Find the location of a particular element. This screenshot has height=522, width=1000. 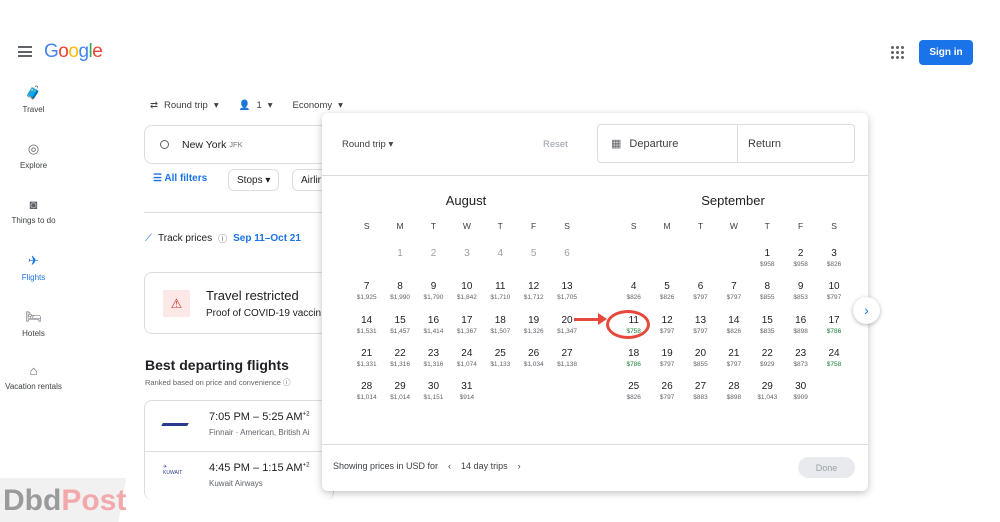

calendar-day: 17 $1,367 is located at coordinates (466, 329).